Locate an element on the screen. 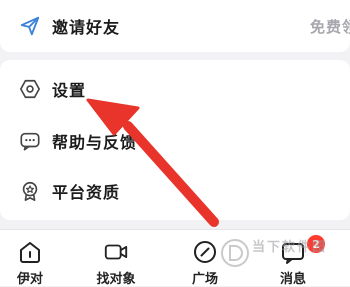 The height and width of the screenshot is (287, 350). tab-label: 消息 is located at coordinates (292, 279).